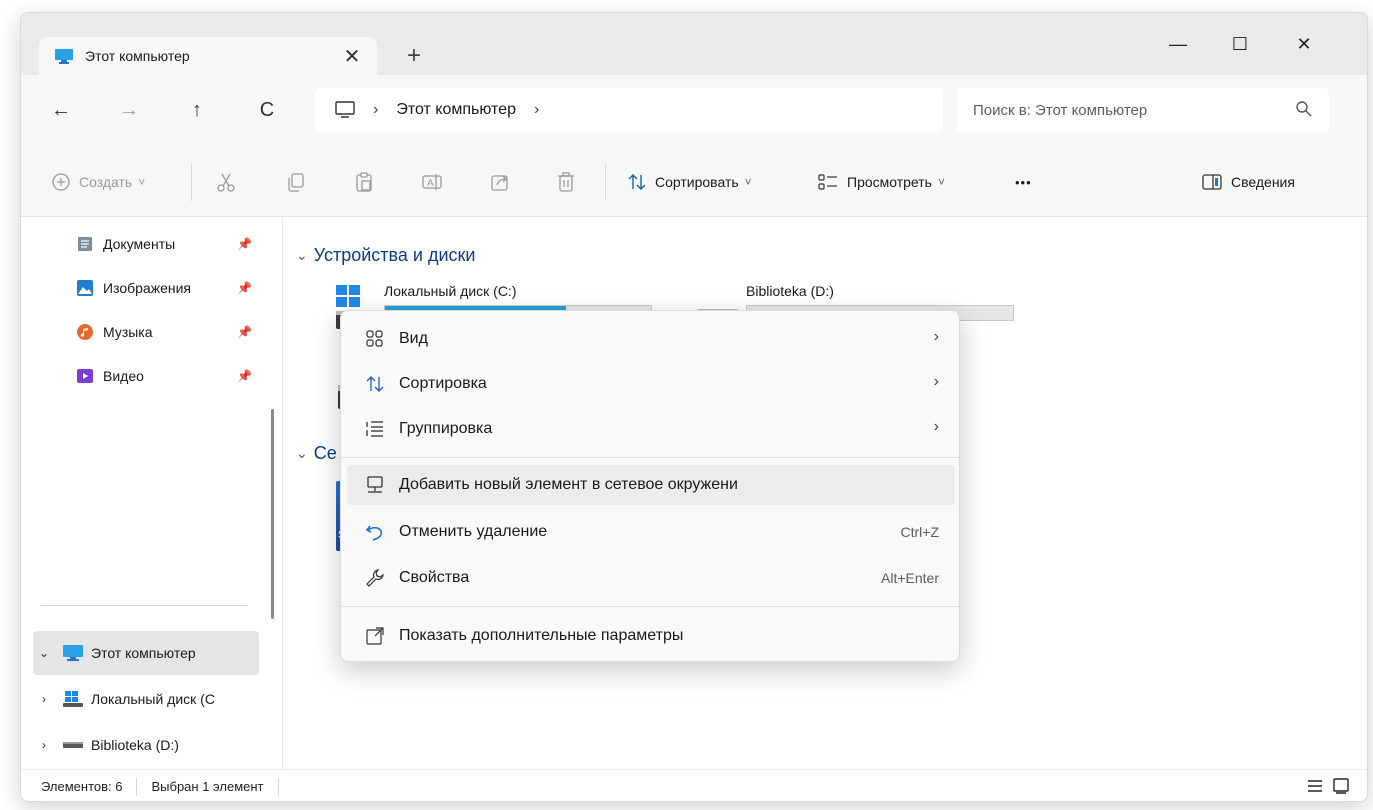 The width and height of the screenshot is (1373, 810). What do you see at coordinates (697, 182) in the screenshot?
I see `sort-label: Сортировать` at bounding box center [697, 182].